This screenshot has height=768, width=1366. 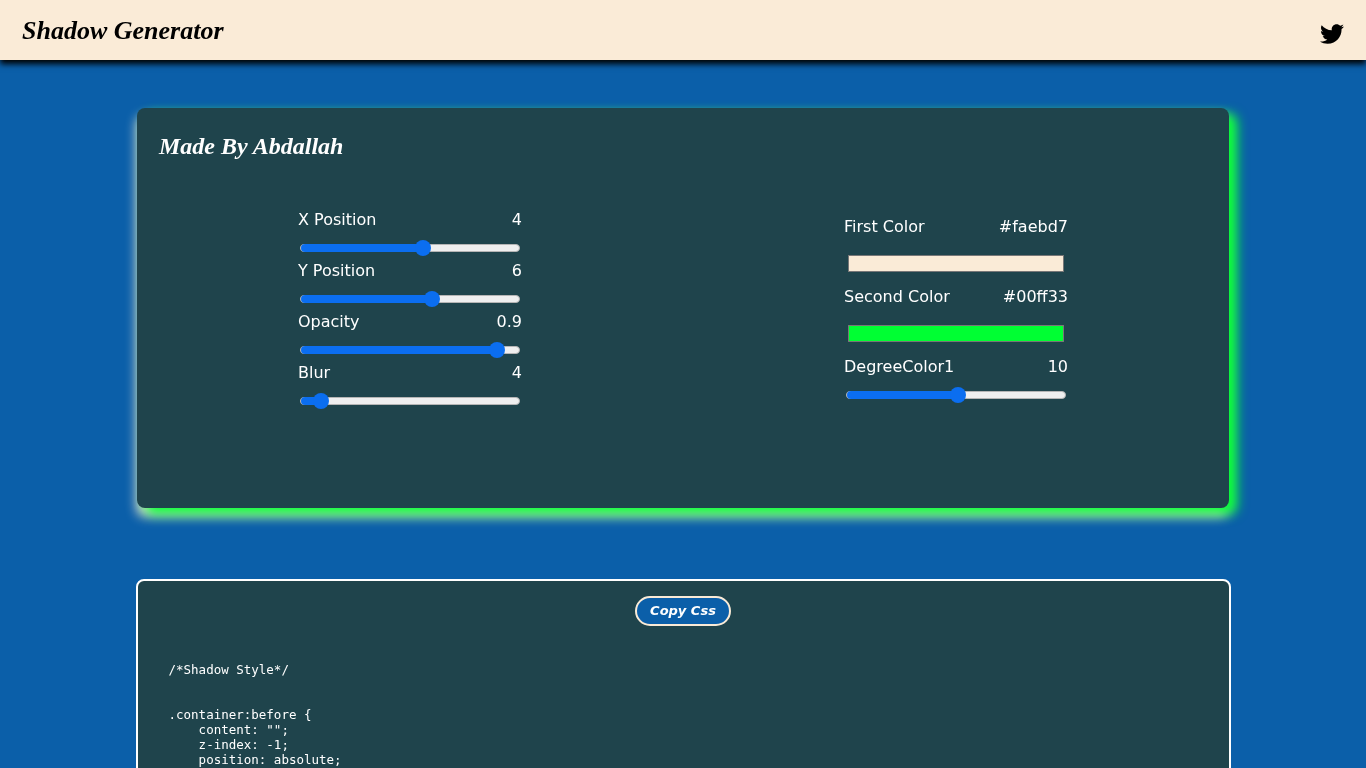 I want to click on copy-css-button: Copy Css, so click(x=683, y=611).